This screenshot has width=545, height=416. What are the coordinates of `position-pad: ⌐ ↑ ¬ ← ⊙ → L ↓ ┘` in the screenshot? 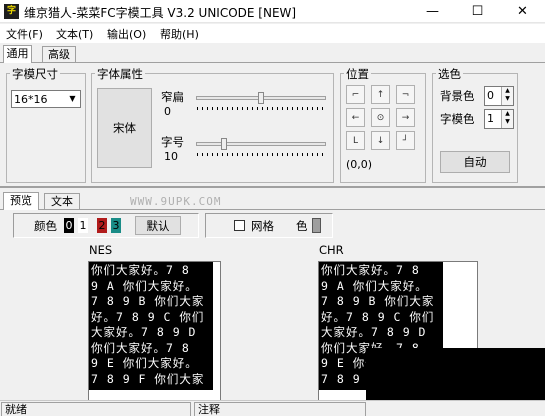 It's located at (382, 119).